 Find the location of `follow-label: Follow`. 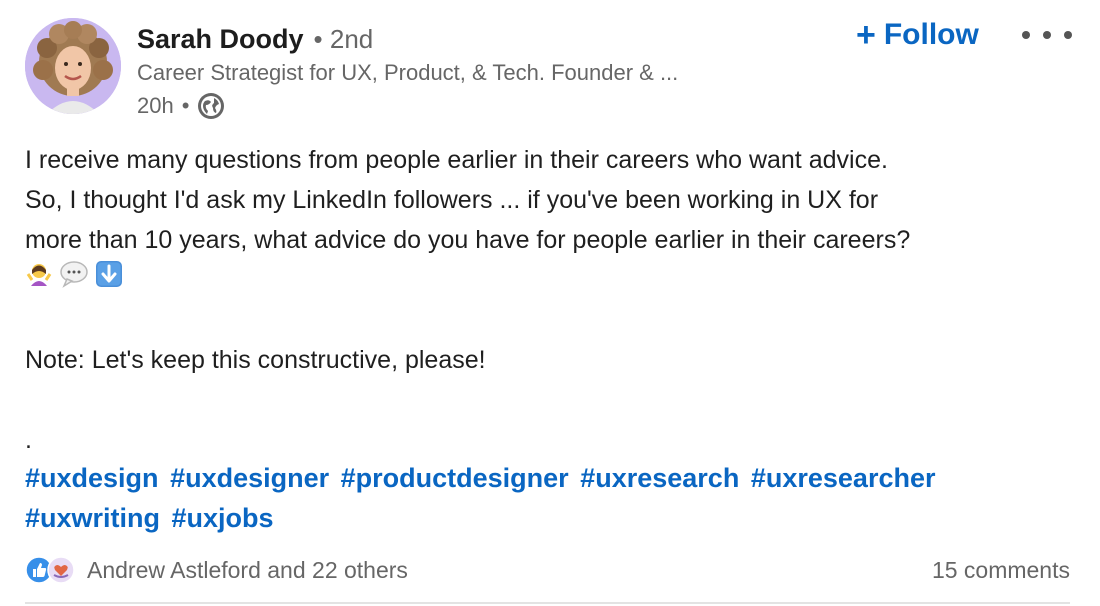

follow-label: Follow is located at coordinates (931, 34).